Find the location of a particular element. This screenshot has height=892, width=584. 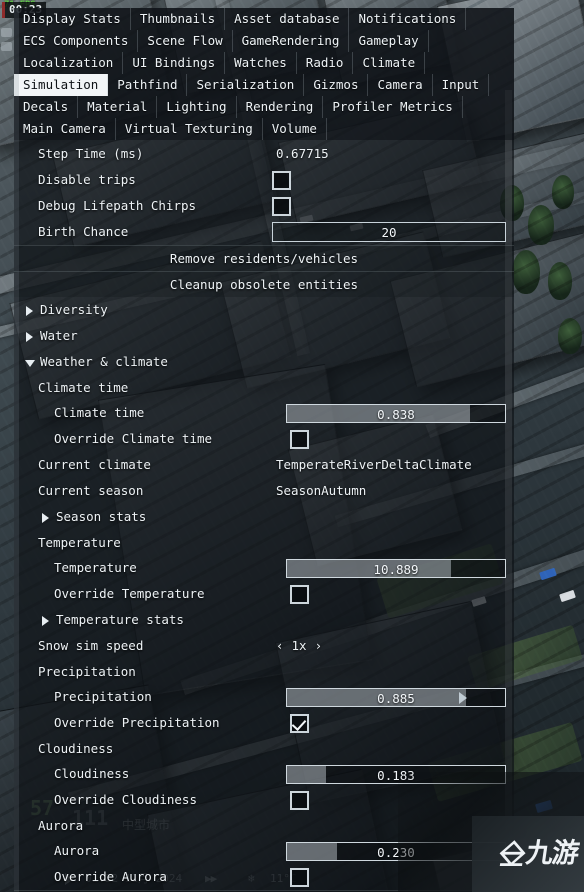

remove-residents-button: Remove residents/vehicles is located at coordinates (264, 258).